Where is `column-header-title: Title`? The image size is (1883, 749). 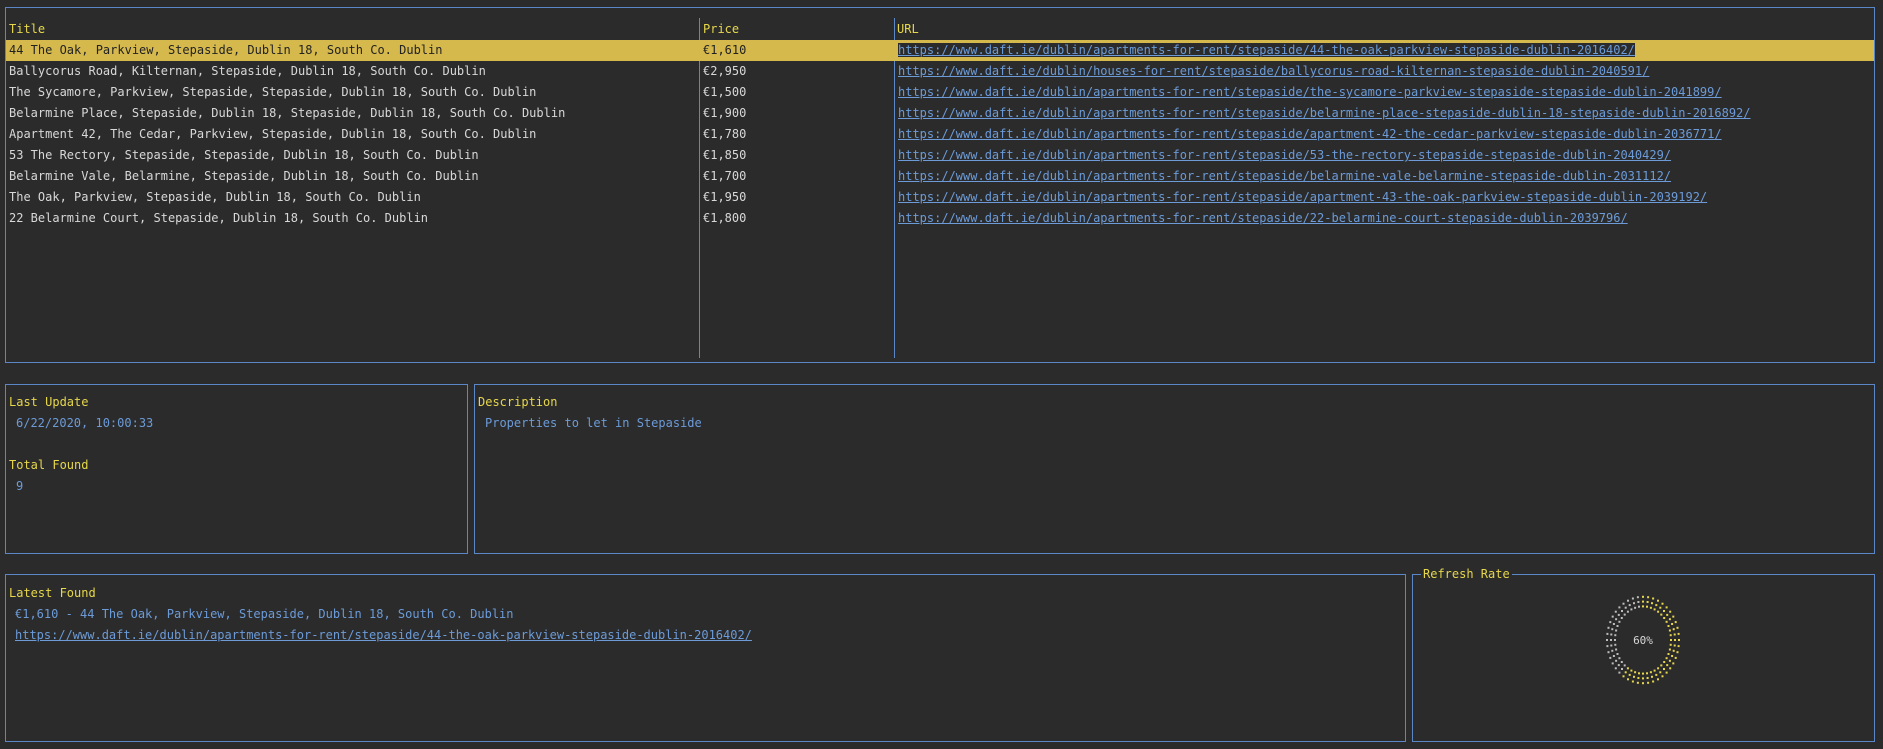 column-header-title: Title is located at coordinates (27, 29).